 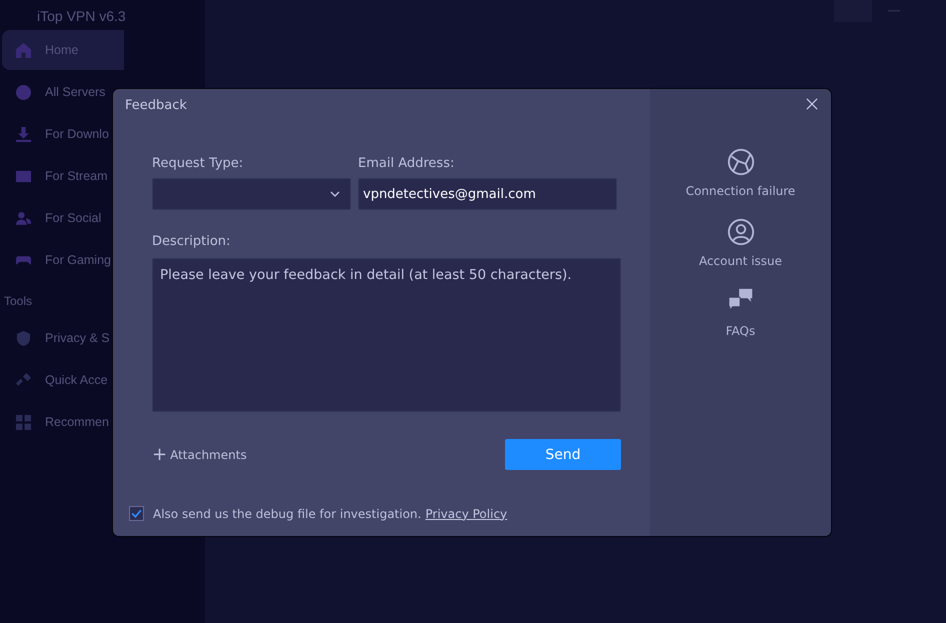 What do you see at coordinates (741, 331) in the screenshot?
I see `topic-label: FAQs` at bounding box center [741, 331].